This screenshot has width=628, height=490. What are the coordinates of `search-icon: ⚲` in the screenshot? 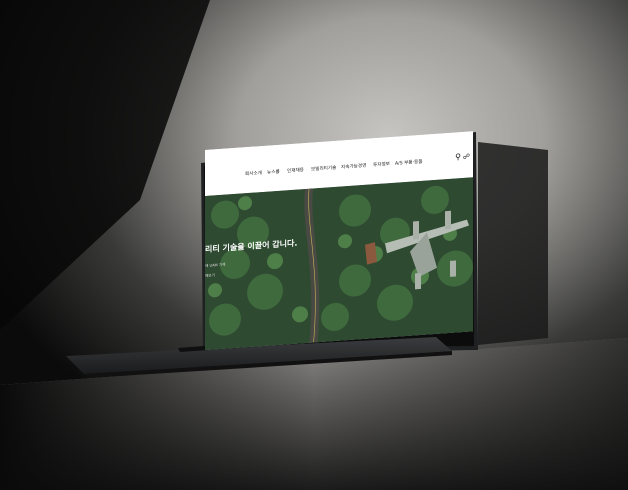 It's located at (458, 156).